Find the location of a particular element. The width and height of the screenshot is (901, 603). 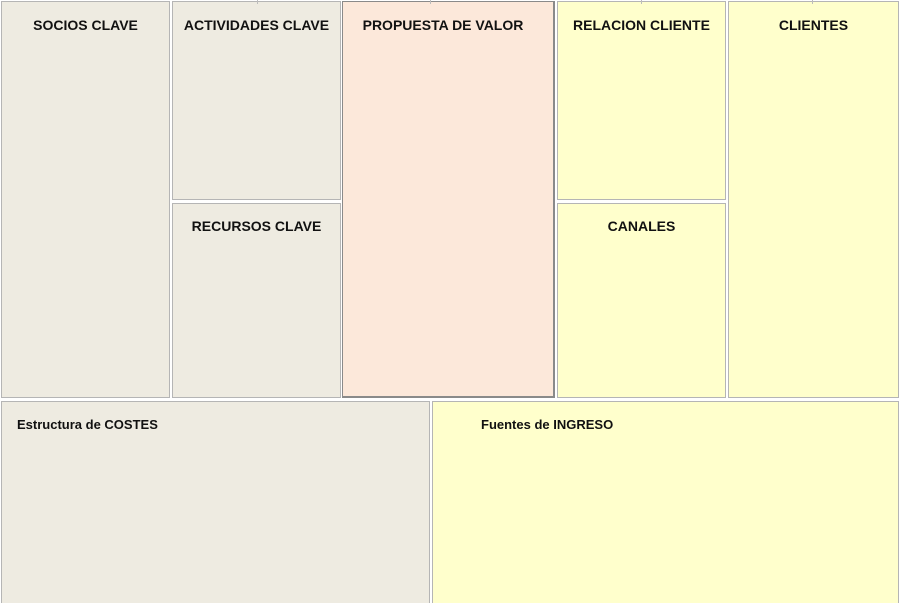

socios-clave-title: SOCIOS CLAVE is located at coordinates (85, 25).